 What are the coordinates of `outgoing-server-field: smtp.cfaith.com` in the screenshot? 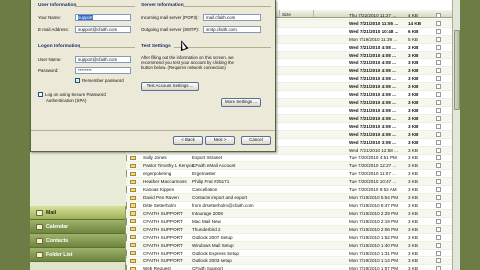 It's located at (232, 29).